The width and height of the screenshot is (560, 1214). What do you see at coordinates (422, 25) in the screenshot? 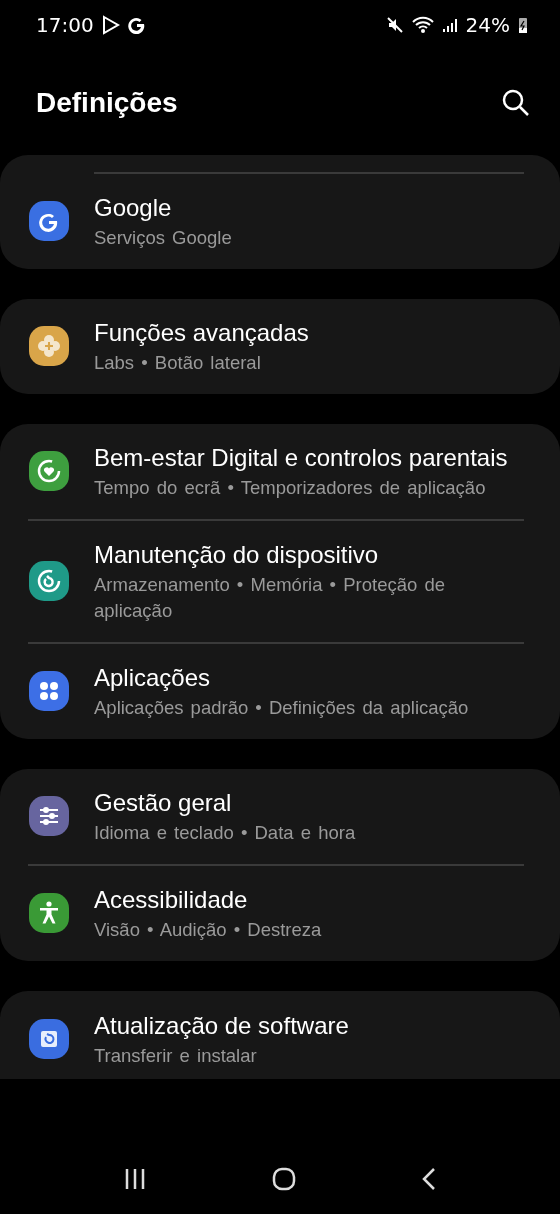
I see `wifi-icon` at bounding box center [422, 25].